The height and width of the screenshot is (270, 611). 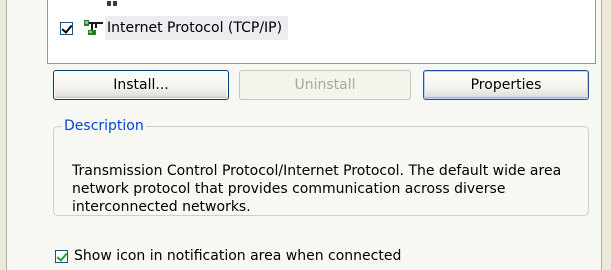 What do you see at coordinates (197, 28) in the screenshot?
I see `protocol-label: Internet Protocol (TCP/IP)` at bounding box center [197, 28].